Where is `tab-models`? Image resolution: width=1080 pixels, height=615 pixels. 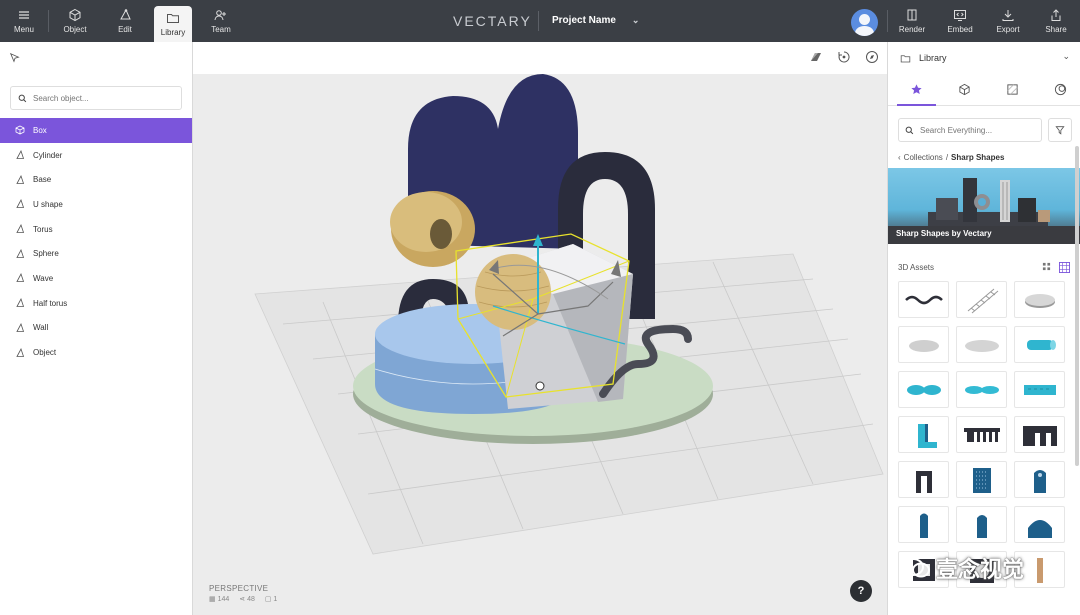 tab-models is located at coordinates (964, 89).